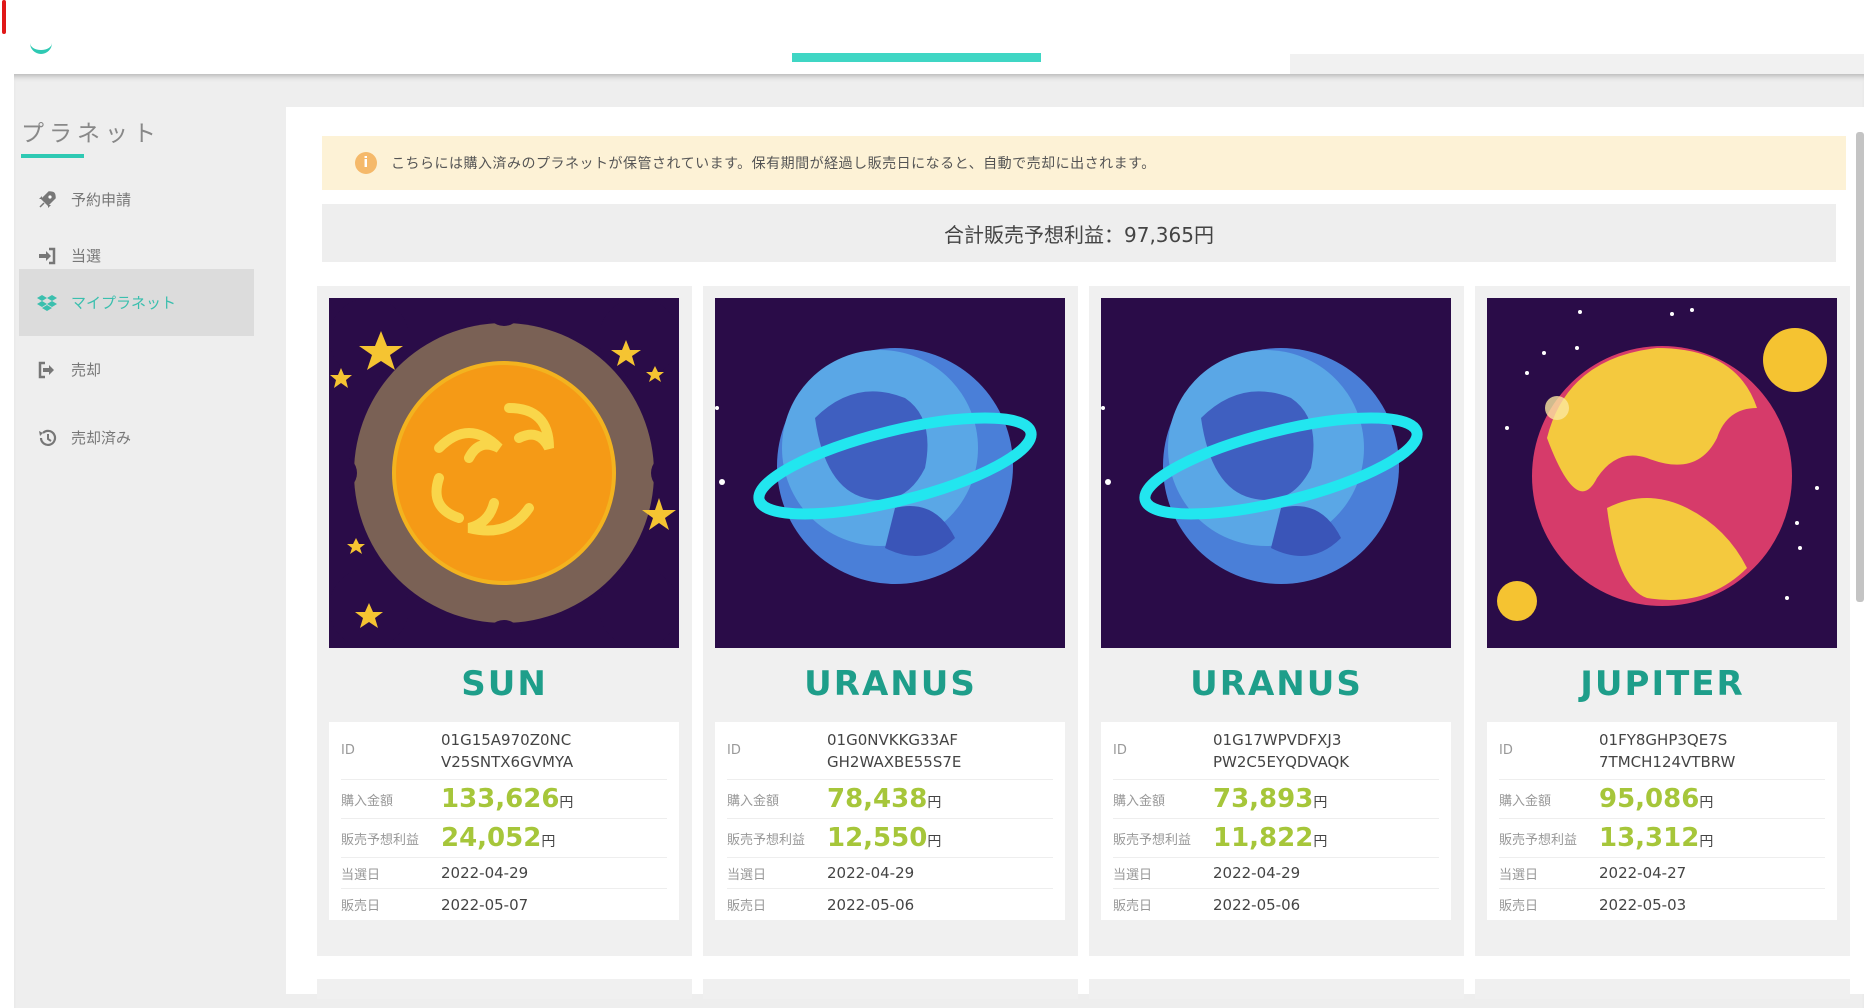 Image resolution: width=1864 pixels, height=1008 pixels. Describe the element at coordinates (1656, 799) in the screenshot. I see `purchase-value: 95,086円` at that location.